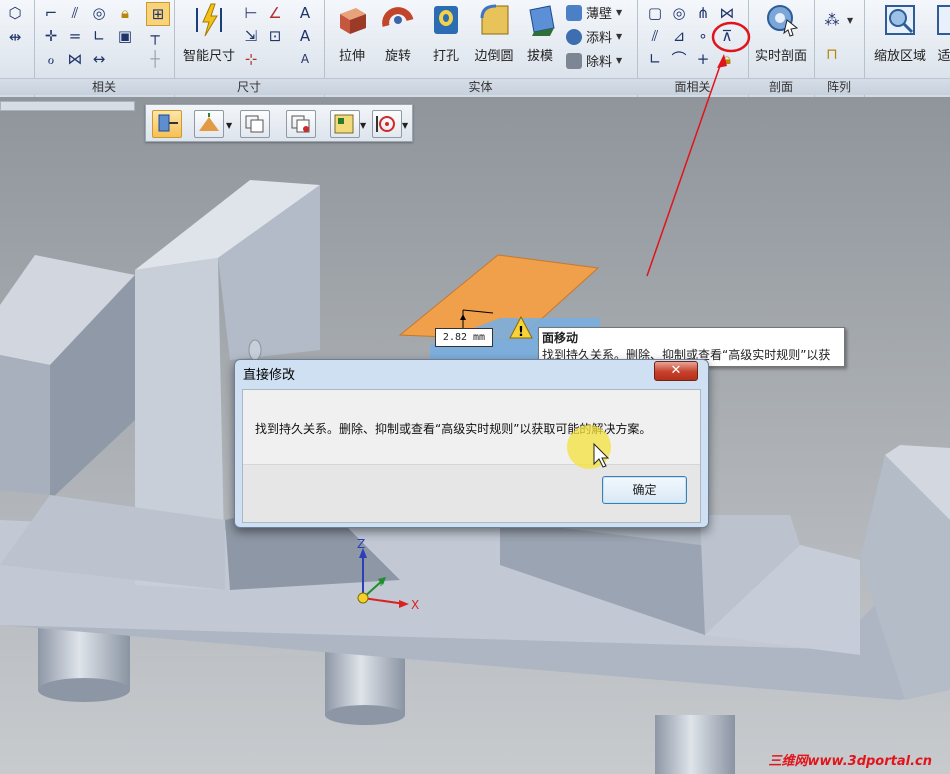 The image size is (950, 774). I want to click on annotation-icon: A, so click(305, 13).